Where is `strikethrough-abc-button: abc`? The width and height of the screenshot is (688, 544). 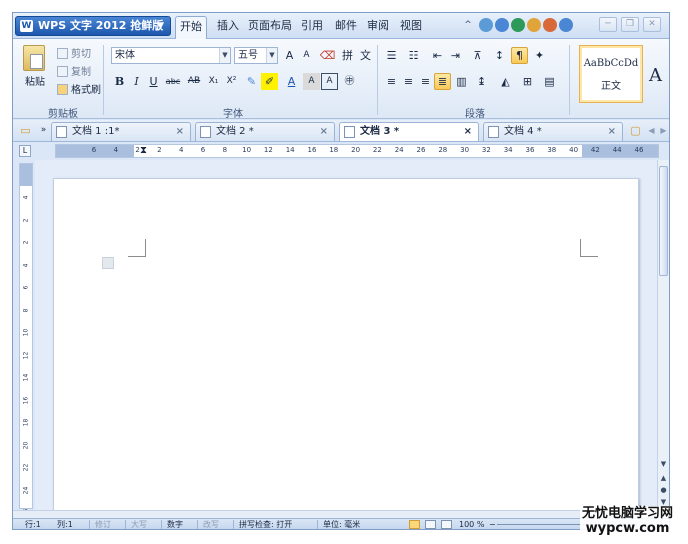 strikethrough-abc-button: abc is located at coordinates (173, 81).